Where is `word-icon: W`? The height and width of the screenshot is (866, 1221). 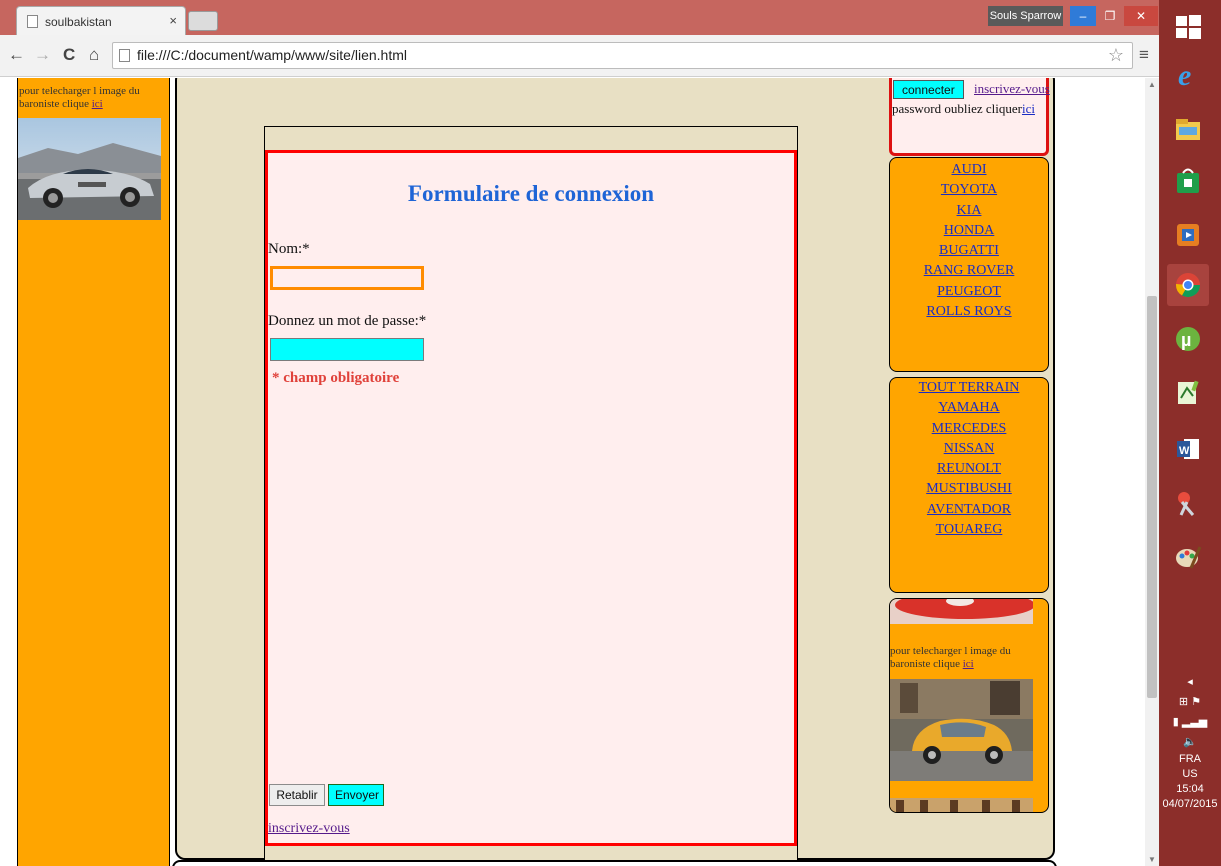
word-icon: W is located at coordinates (1188, 449).